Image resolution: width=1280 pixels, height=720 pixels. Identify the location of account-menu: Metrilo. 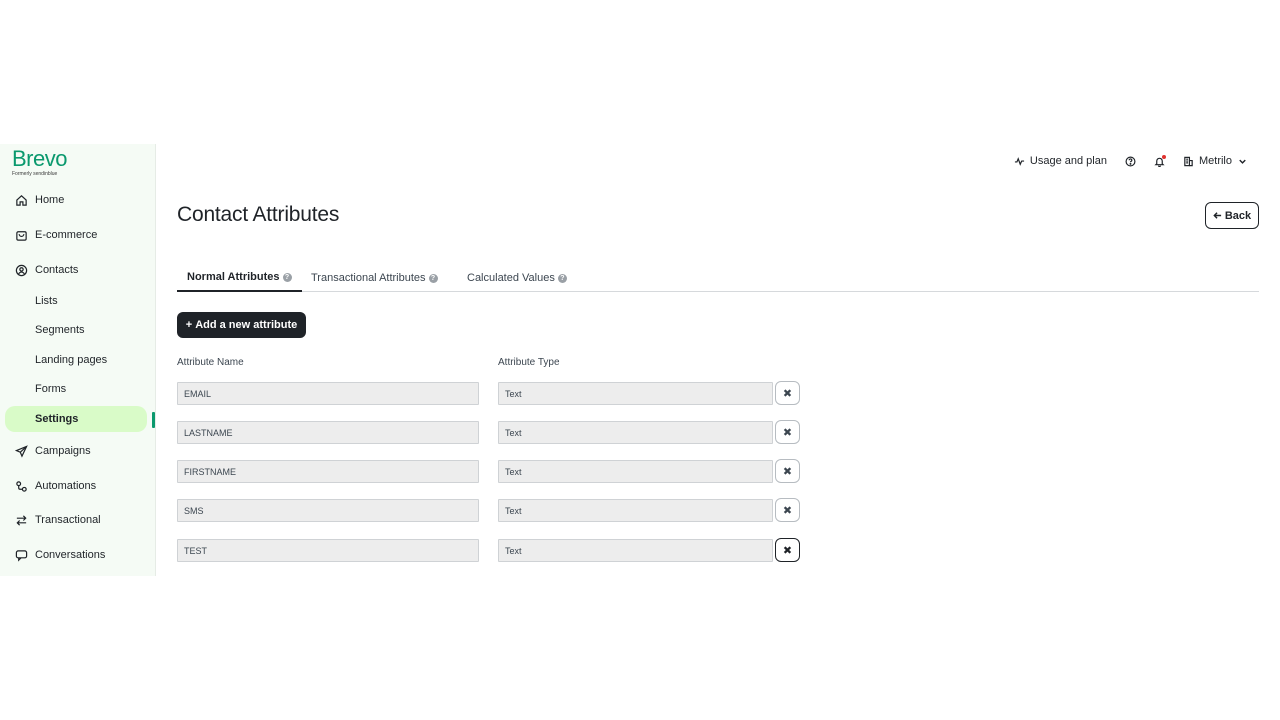
(1215, 161).